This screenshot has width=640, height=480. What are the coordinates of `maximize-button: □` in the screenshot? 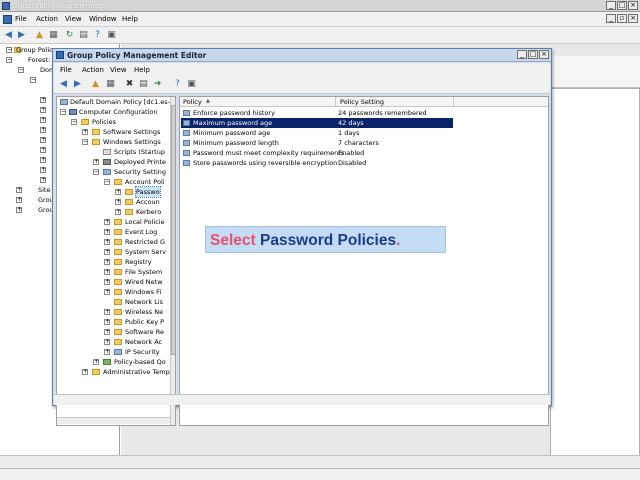 It's located at (622, 5).